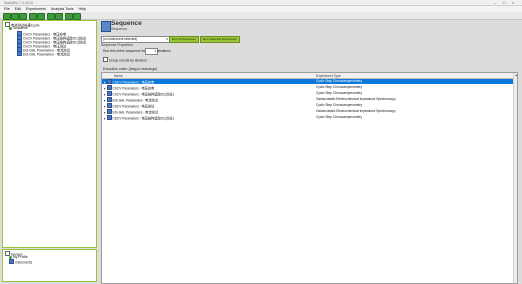  What do you see at coordinates (164, 51) in the screenshot?
I see `iterations-label: iterations` at bounding box center [164, 51].